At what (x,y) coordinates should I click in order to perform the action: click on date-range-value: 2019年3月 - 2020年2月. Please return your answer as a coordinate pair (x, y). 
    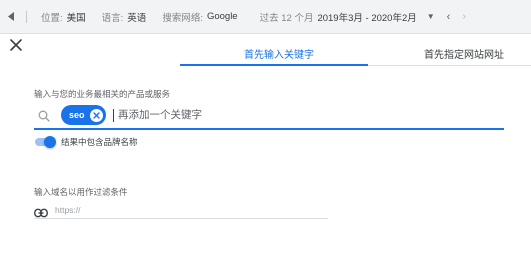
    Looking at the image, I should click on (367, 18).